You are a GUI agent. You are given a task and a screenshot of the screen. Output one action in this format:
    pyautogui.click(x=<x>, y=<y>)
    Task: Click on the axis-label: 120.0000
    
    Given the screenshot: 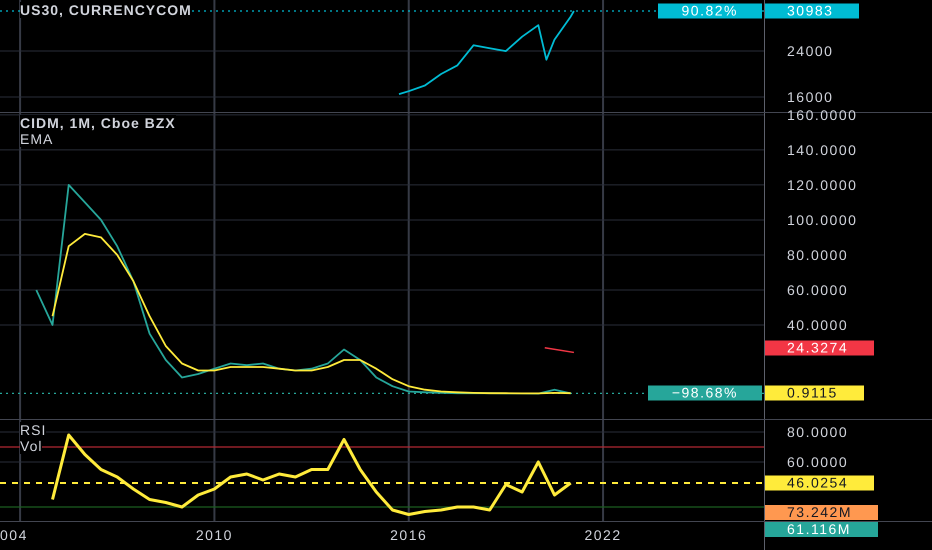 What is the action you would take?
    pyautogui.click(x=822, y=184)
    